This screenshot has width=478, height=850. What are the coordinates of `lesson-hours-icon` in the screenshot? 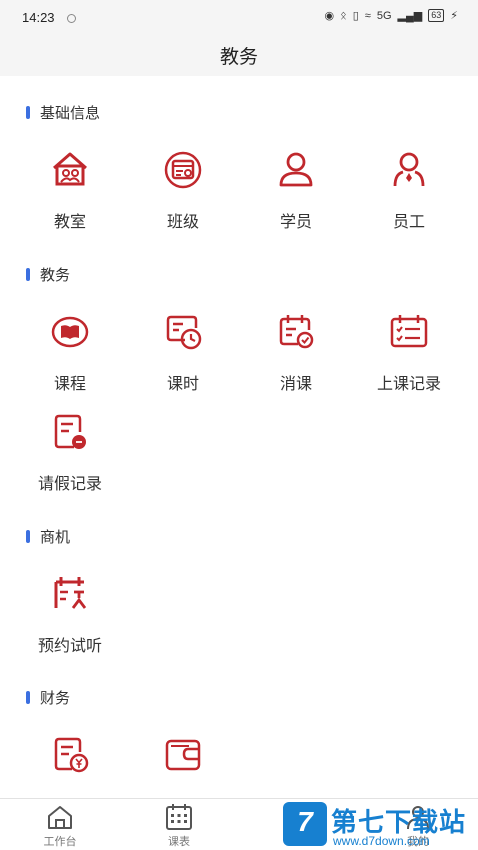 It's located at (184, 332).